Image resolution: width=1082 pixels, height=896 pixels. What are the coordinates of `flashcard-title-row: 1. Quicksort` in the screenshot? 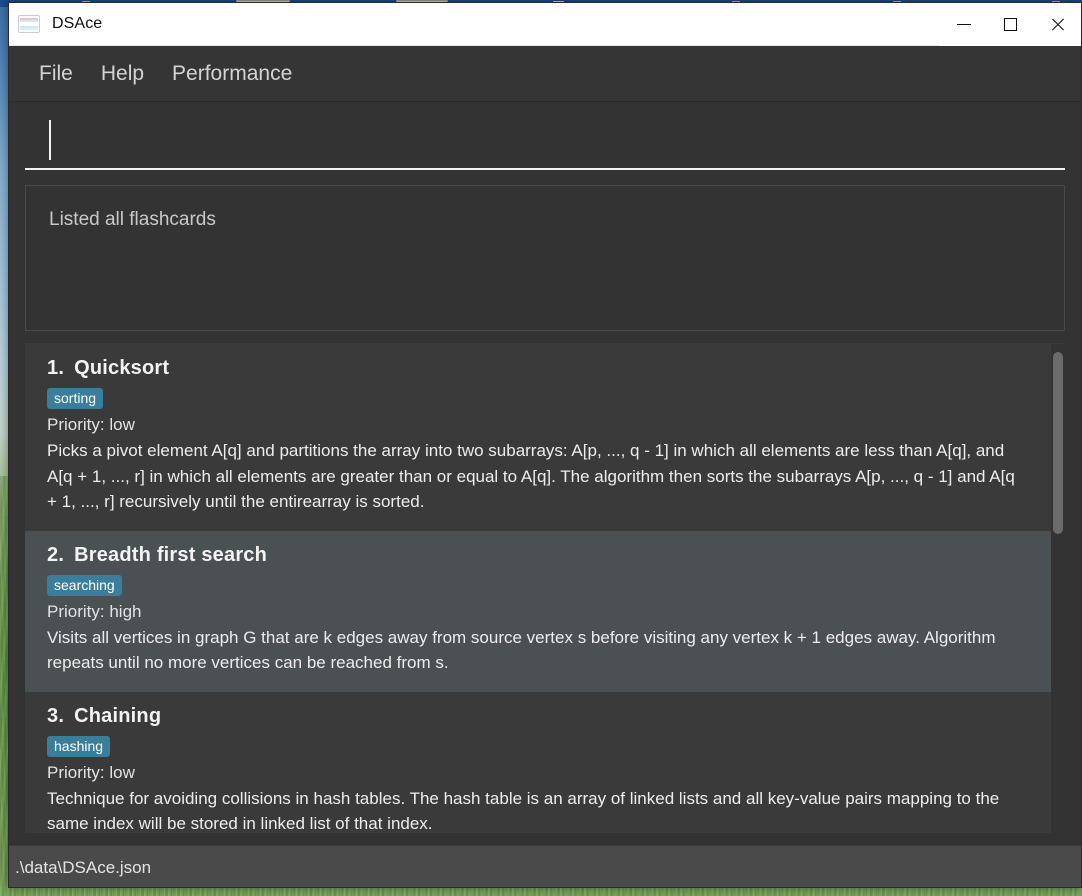 It's located at (538, 368).